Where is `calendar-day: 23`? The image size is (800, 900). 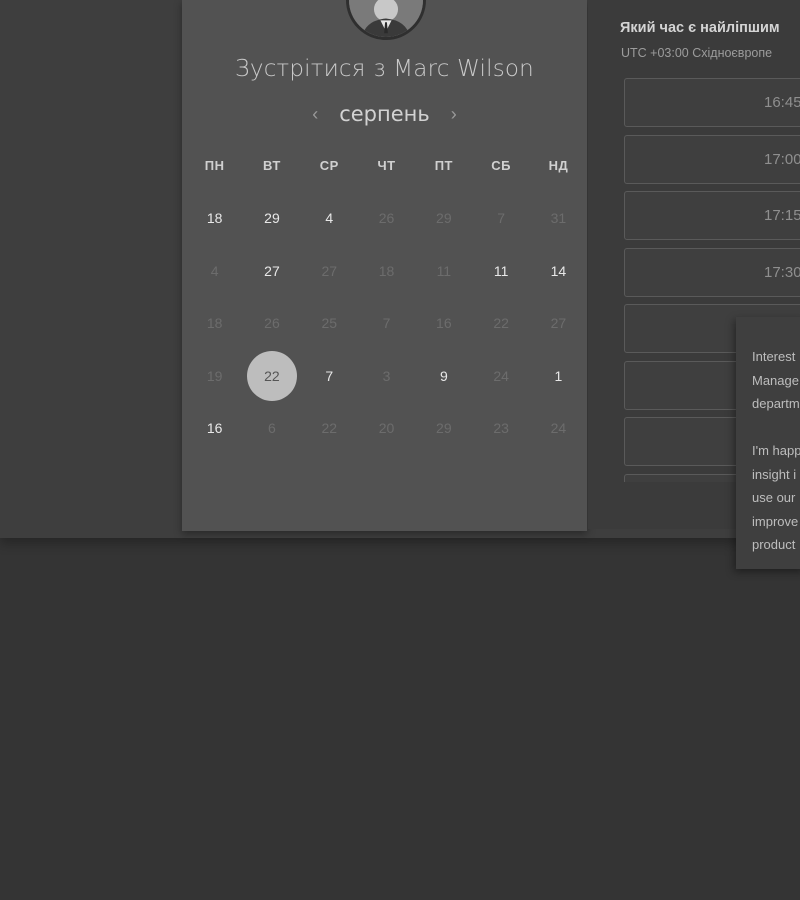
calendar-day: 23 is located at coordinates (500, 428).